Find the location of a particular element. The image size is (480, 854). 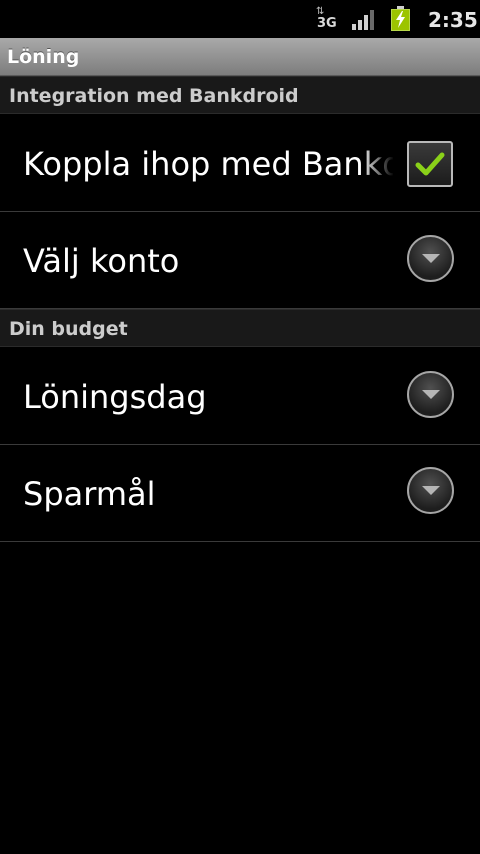

pref-title: Koppla ihop med Bankdroid is located at coordinates (208, 164).